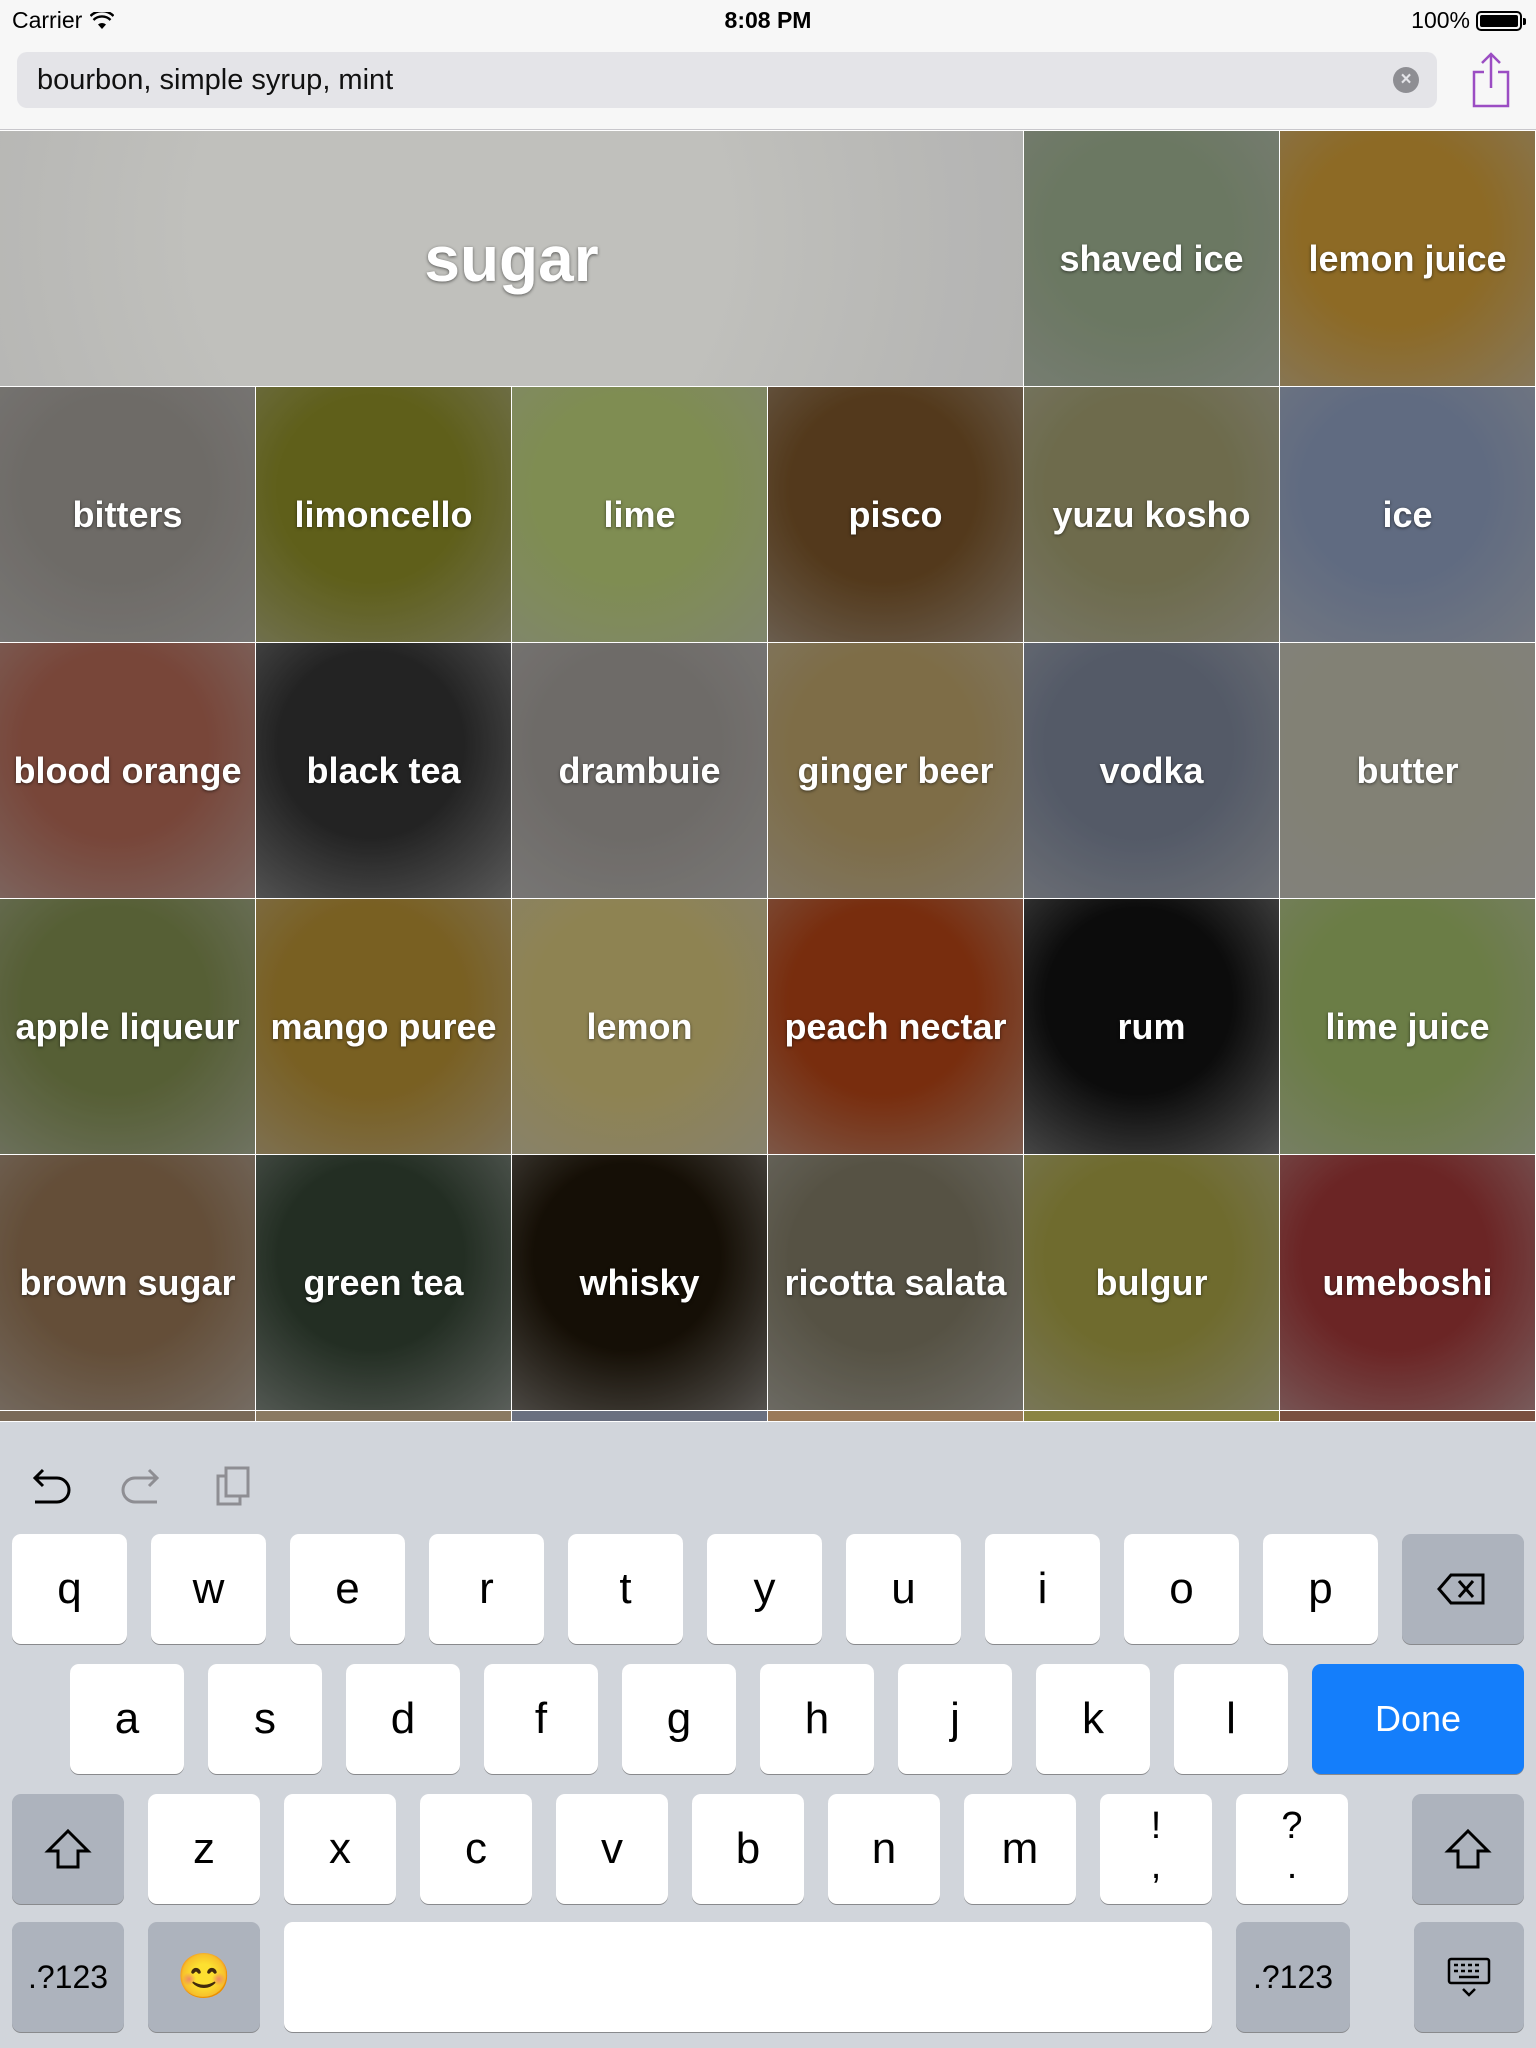  What do you see at coordinates (1406, 80) in the screenshot?
I see `clear-icon: ×` at bounding box center [1406, 80].